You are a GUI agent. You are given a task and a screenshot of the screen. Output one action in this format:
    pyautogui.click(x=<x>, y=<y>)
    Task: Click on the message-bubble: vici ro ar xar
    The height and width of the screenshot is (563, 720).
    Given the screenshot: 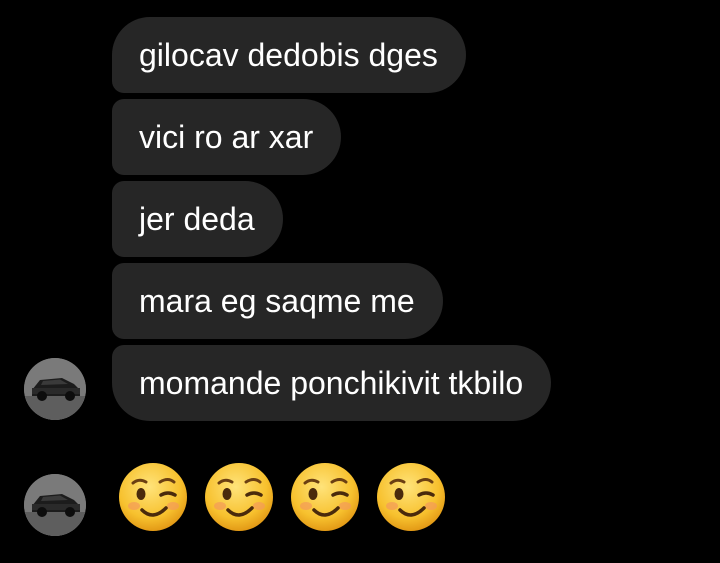 What is the action you would take?
    pyautogui.click(x=227, y=137)
    